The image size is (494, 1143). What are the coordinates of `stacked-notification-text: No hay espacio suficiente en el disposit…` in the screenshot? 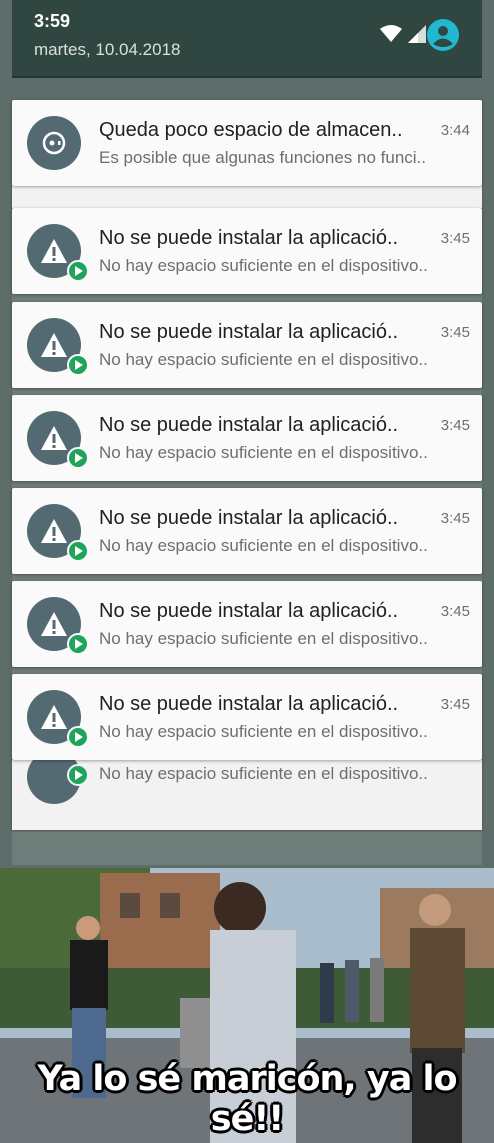 It's located at (263, 773).